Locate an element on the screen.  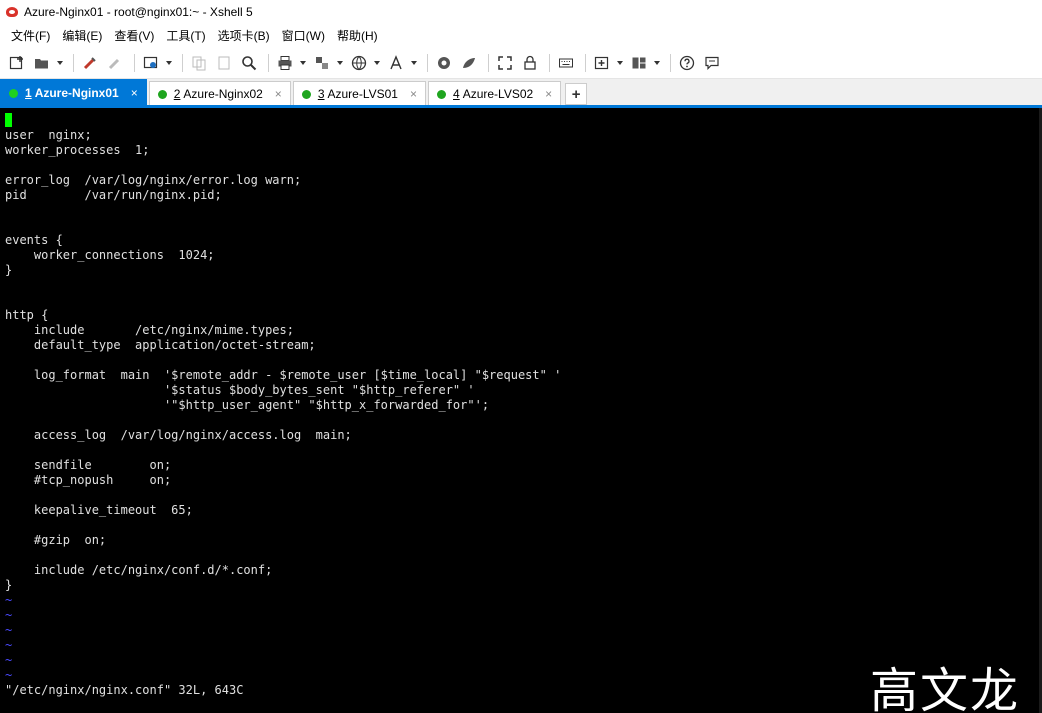
terminal-line: worker_processes 1; is located at coordinates (77, 150).